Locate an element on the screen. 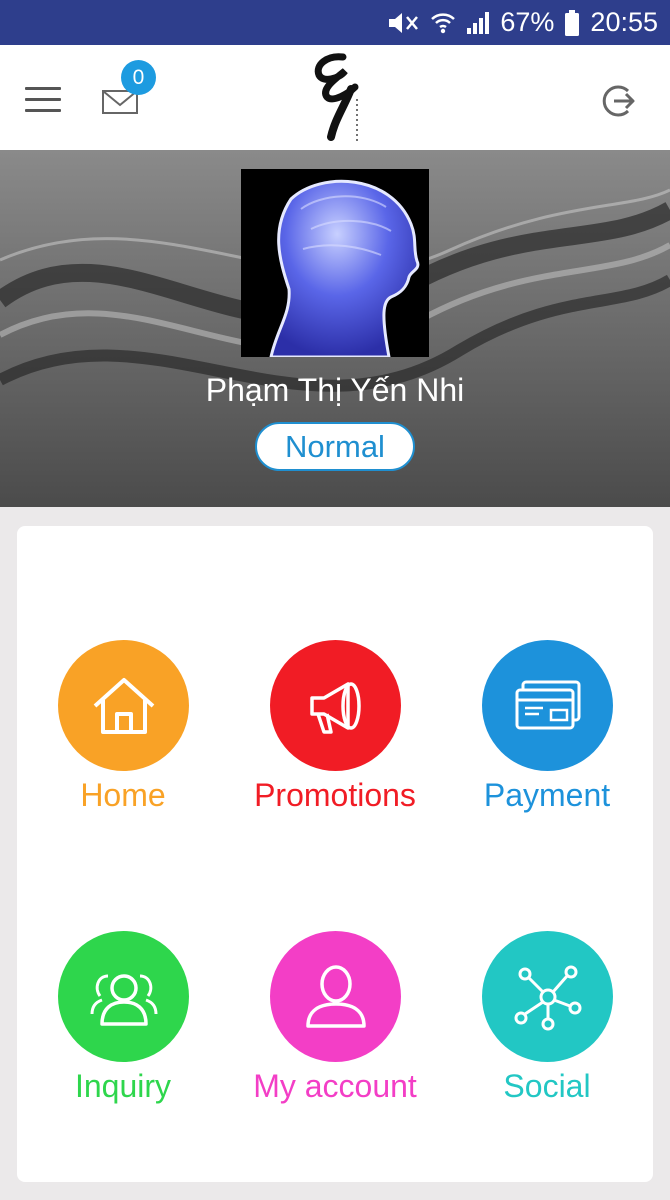  clock: 20:55 is located at coordinates (624, 22).